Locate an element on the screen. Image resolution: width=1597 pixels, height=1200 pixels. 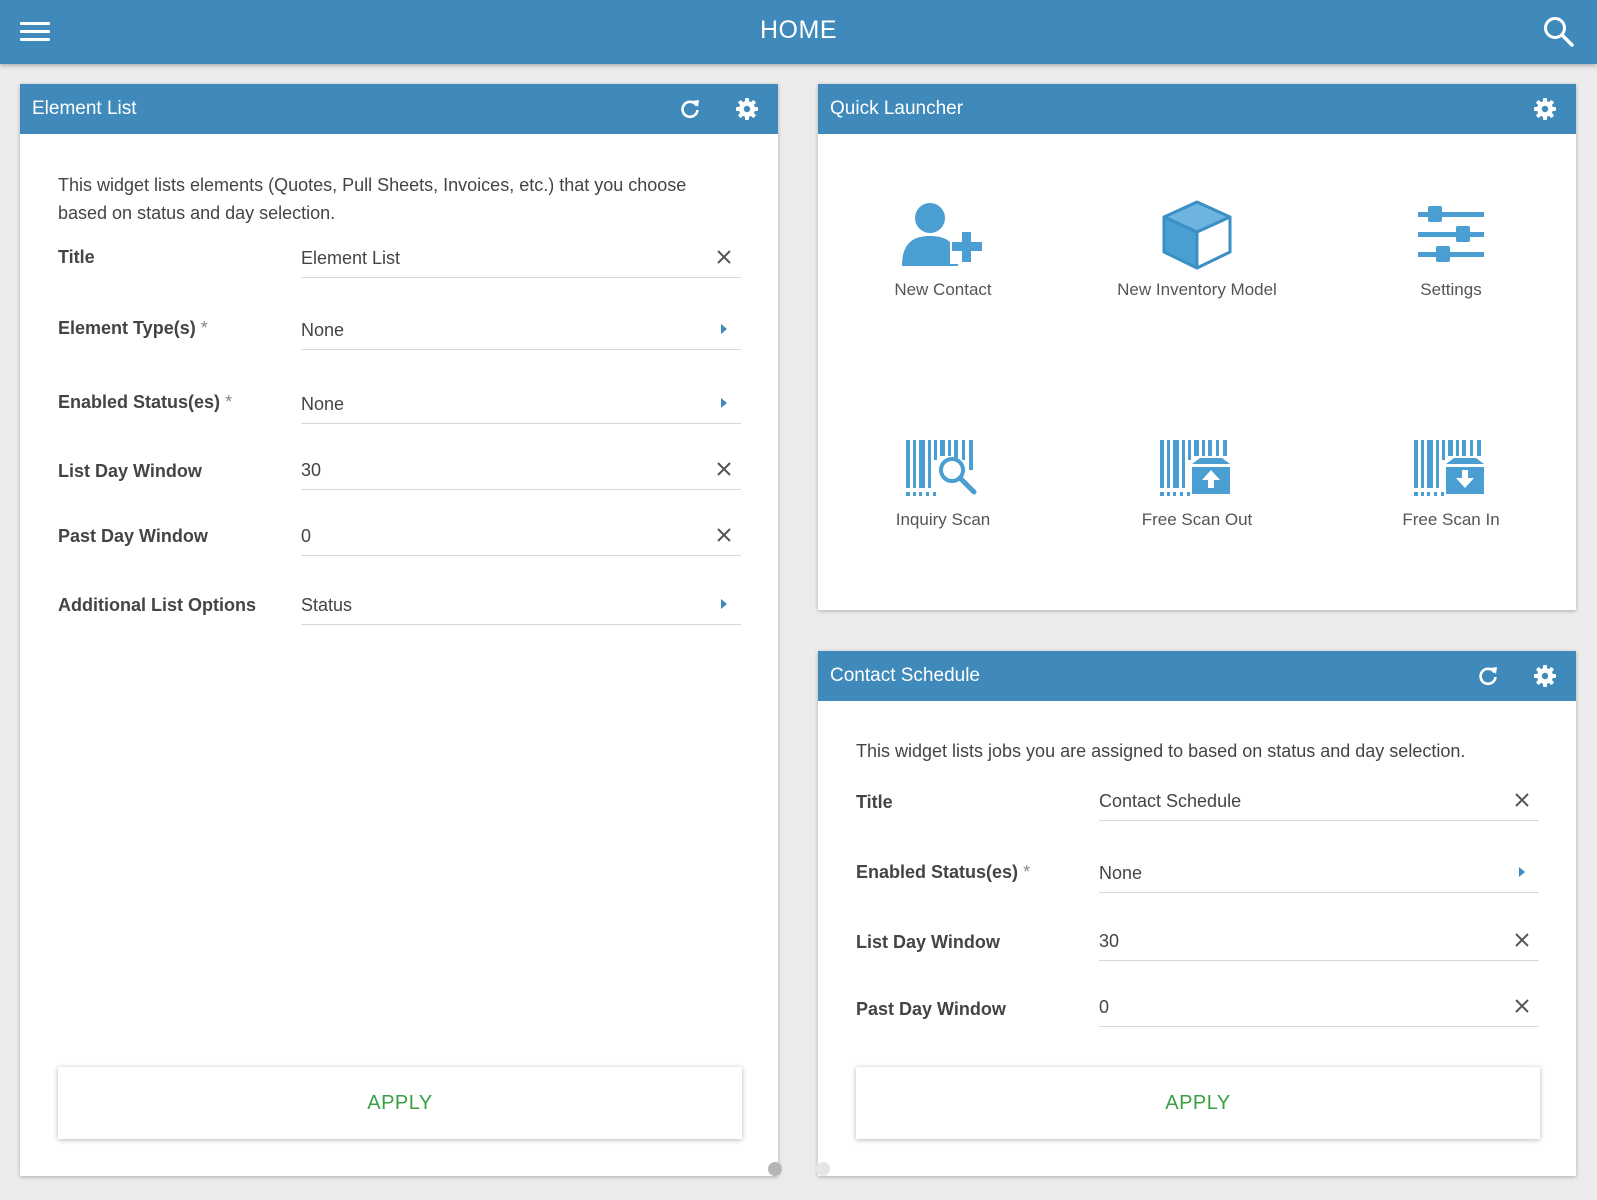
box-icon is located at coordinates (1197, 235).